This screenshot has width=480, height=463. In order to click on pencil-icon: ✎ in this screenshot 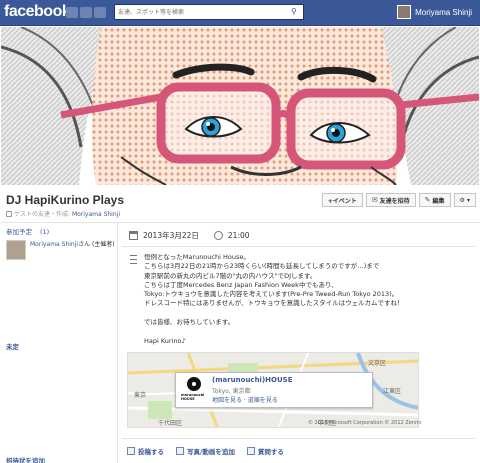, I will do `click(427, 200)`.